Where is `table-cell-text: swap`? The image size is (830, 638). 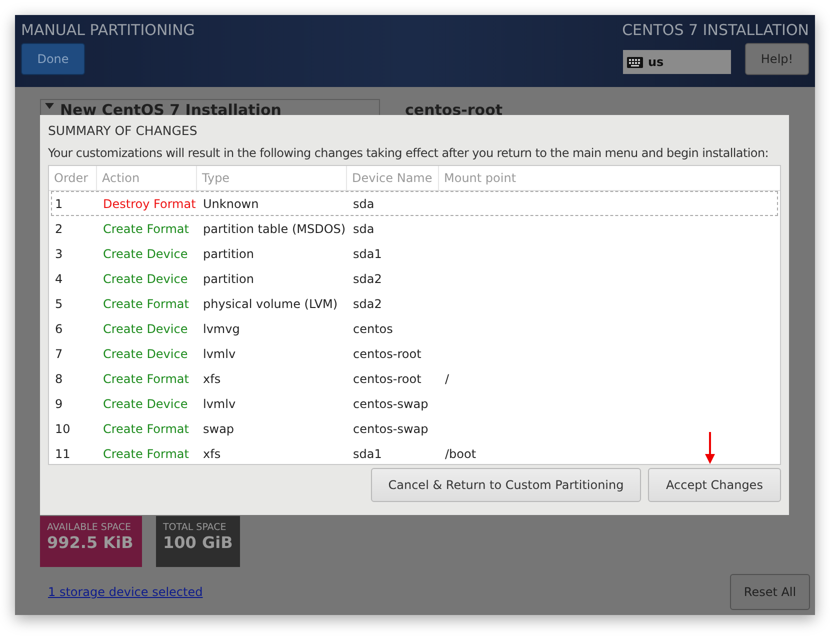 table-cell-text: swap is located at coordinates (219, 429).